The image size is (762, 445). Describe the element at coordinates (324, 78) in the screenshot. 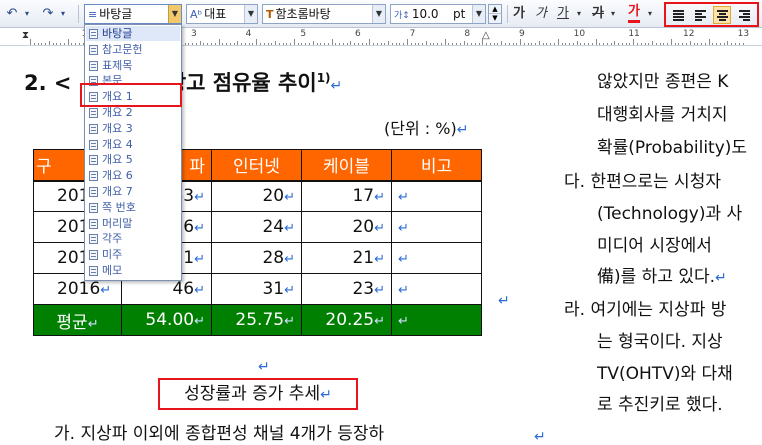

I see `footnote-ref: 1)` at that location.